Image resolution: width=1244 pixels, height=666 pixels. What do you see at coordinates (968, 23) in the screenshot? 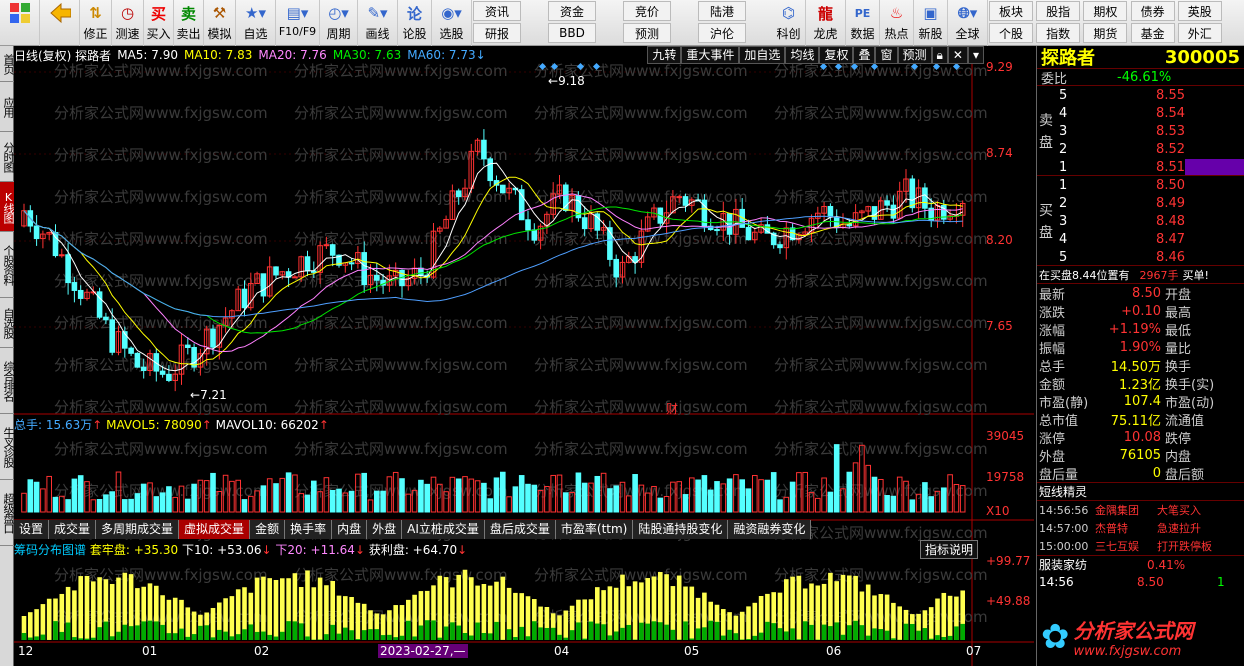
I see `global-button: 🌐︎▾ 全球` at bounding box center [968, 23].